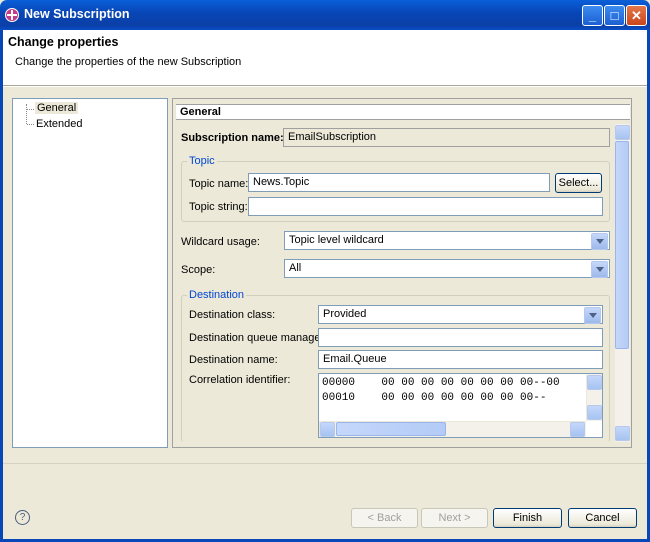  What do you see at coordinates (460, 359) in the screenshot?
I see `destination-name-input: Email.Queue` at bounding box center [460, 359].